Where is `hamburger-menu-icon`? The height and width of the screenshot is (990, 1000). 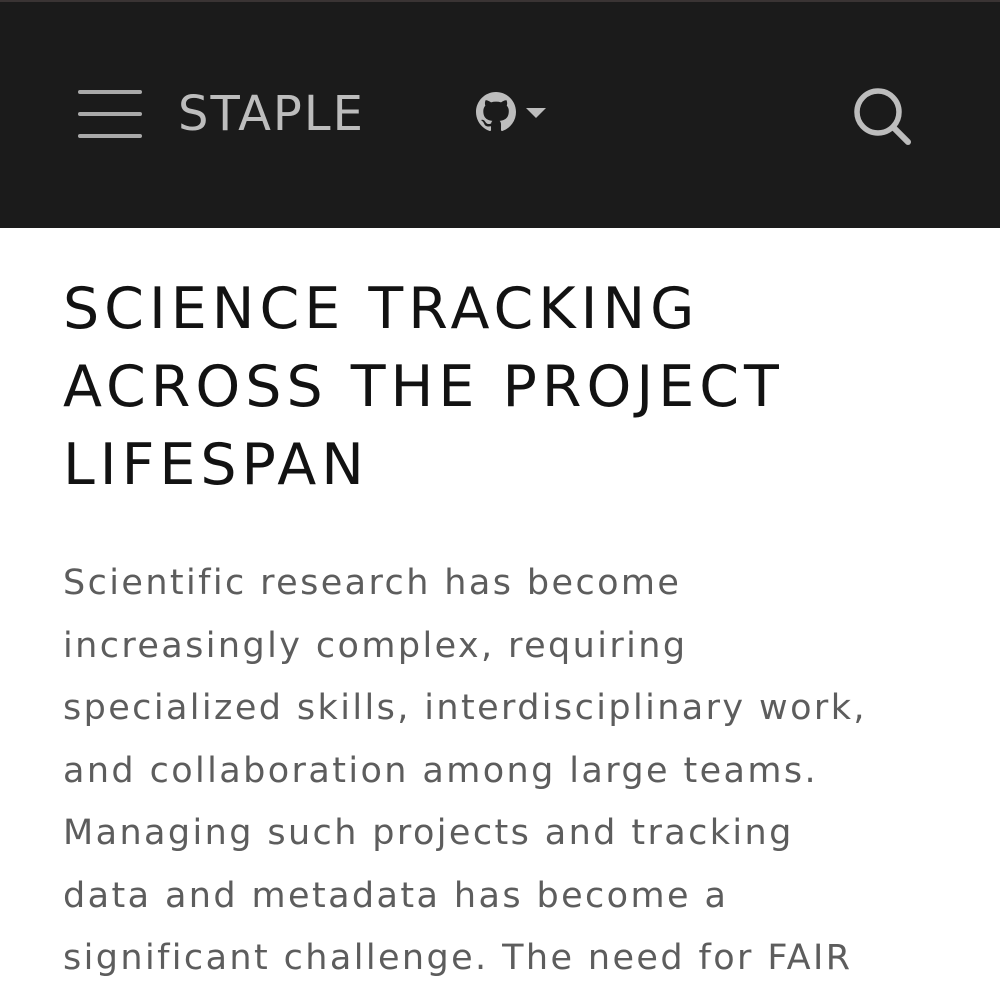
hamburger-menu-icon is located at coordinates (110, 114).